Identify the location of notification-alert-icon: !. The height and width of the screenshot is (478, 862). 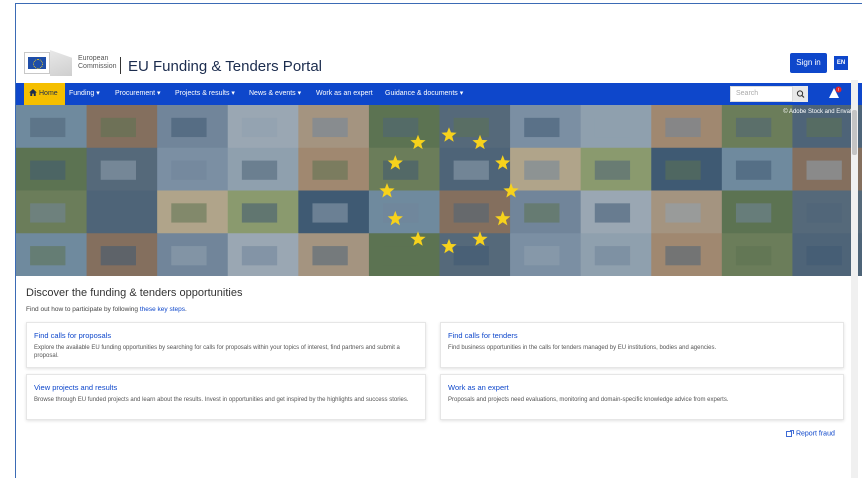
(835, 93).